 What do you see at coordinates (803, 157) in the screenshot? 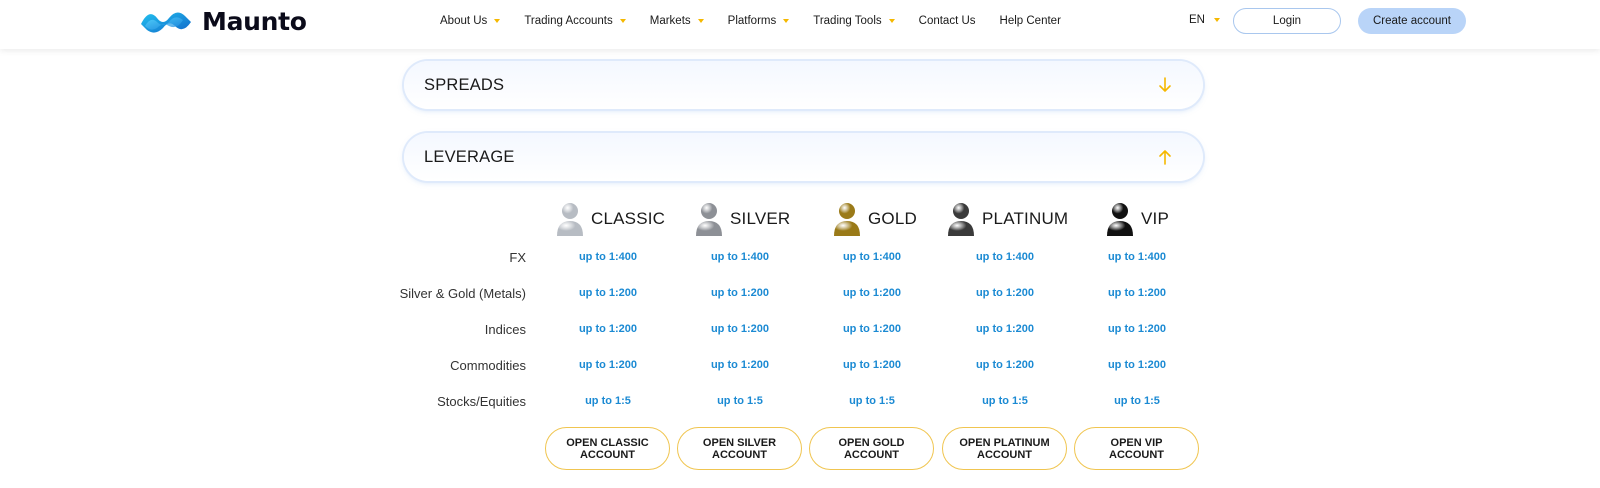
I see `leverage-accordion: LEVERAGE` at bounding box center [803, 157].